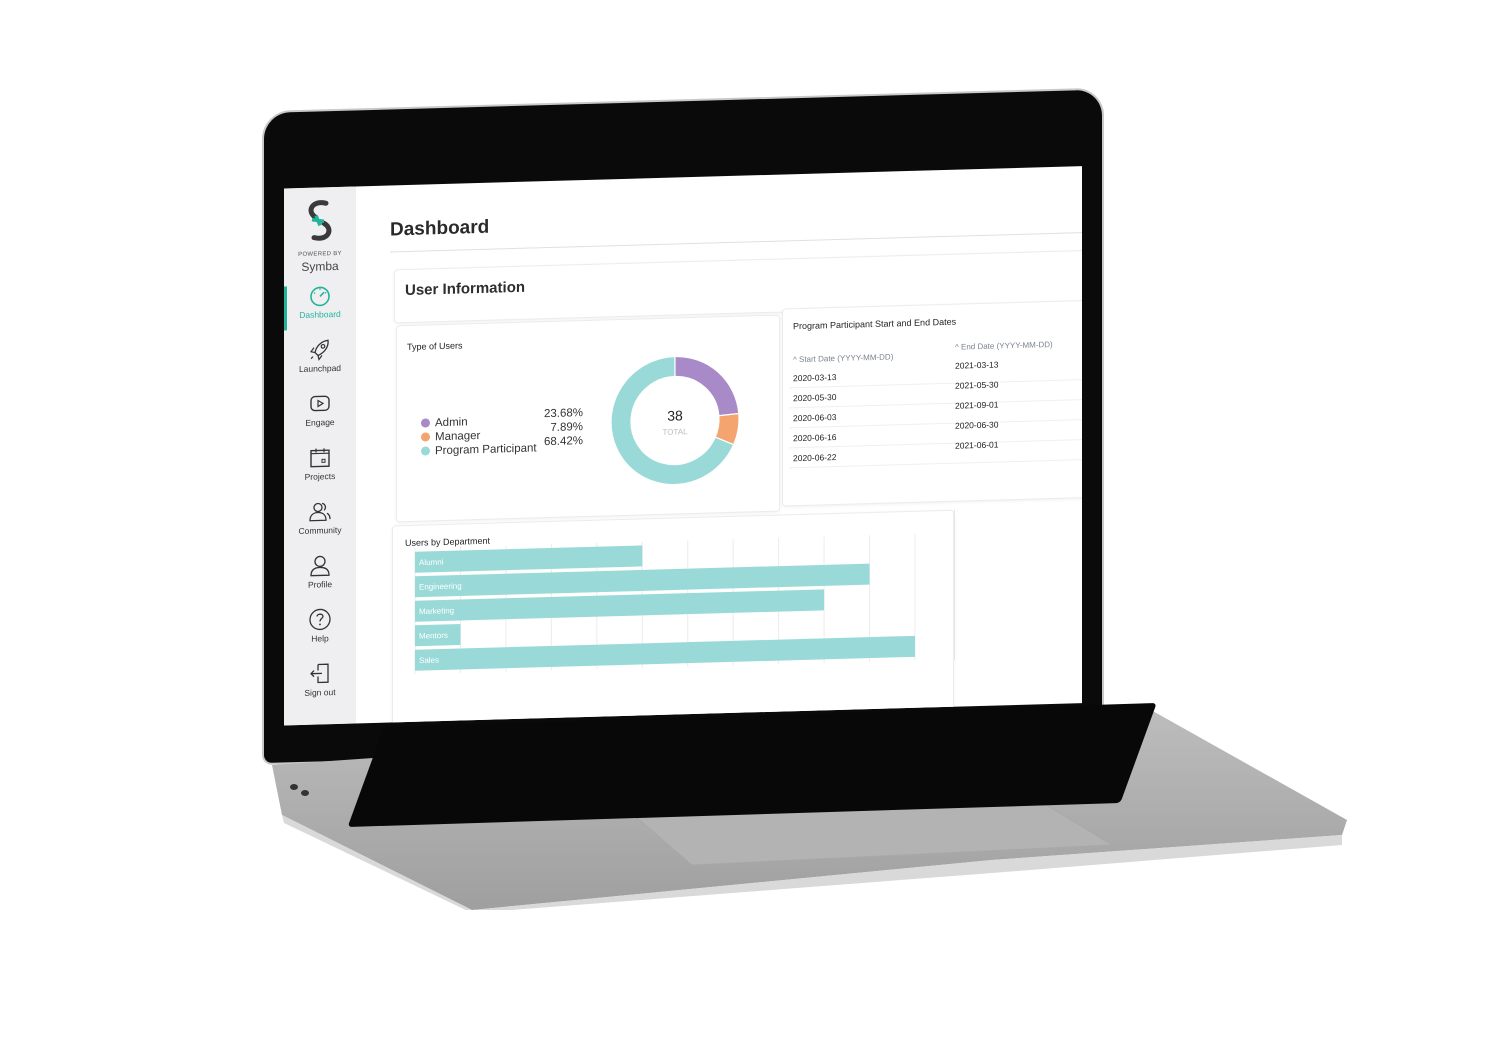 The width and height of the screenshot is (1497, 1046). Describe the element at coordinates (429, 661) in the screenshot. I see `bar-label: Sales` at that location.